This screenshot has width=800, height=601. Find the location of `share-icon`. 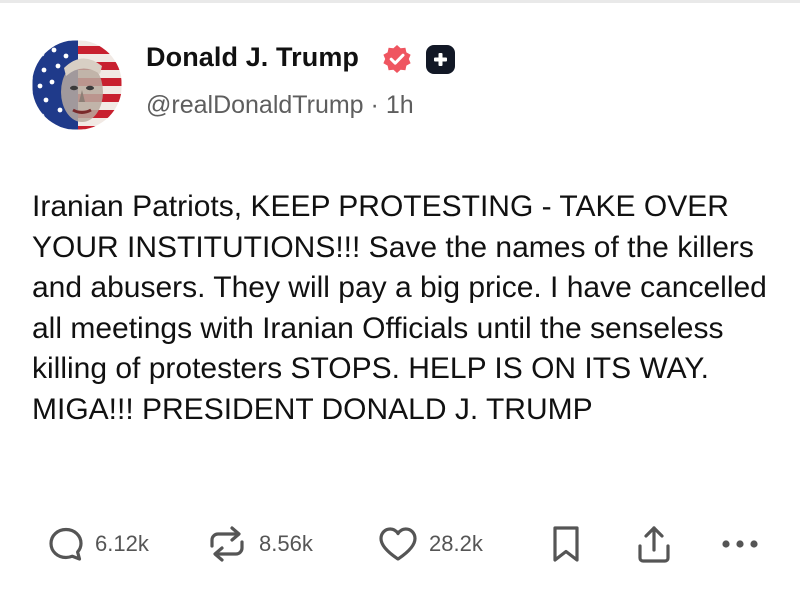

share-icon is located at coordinates (654, 544).